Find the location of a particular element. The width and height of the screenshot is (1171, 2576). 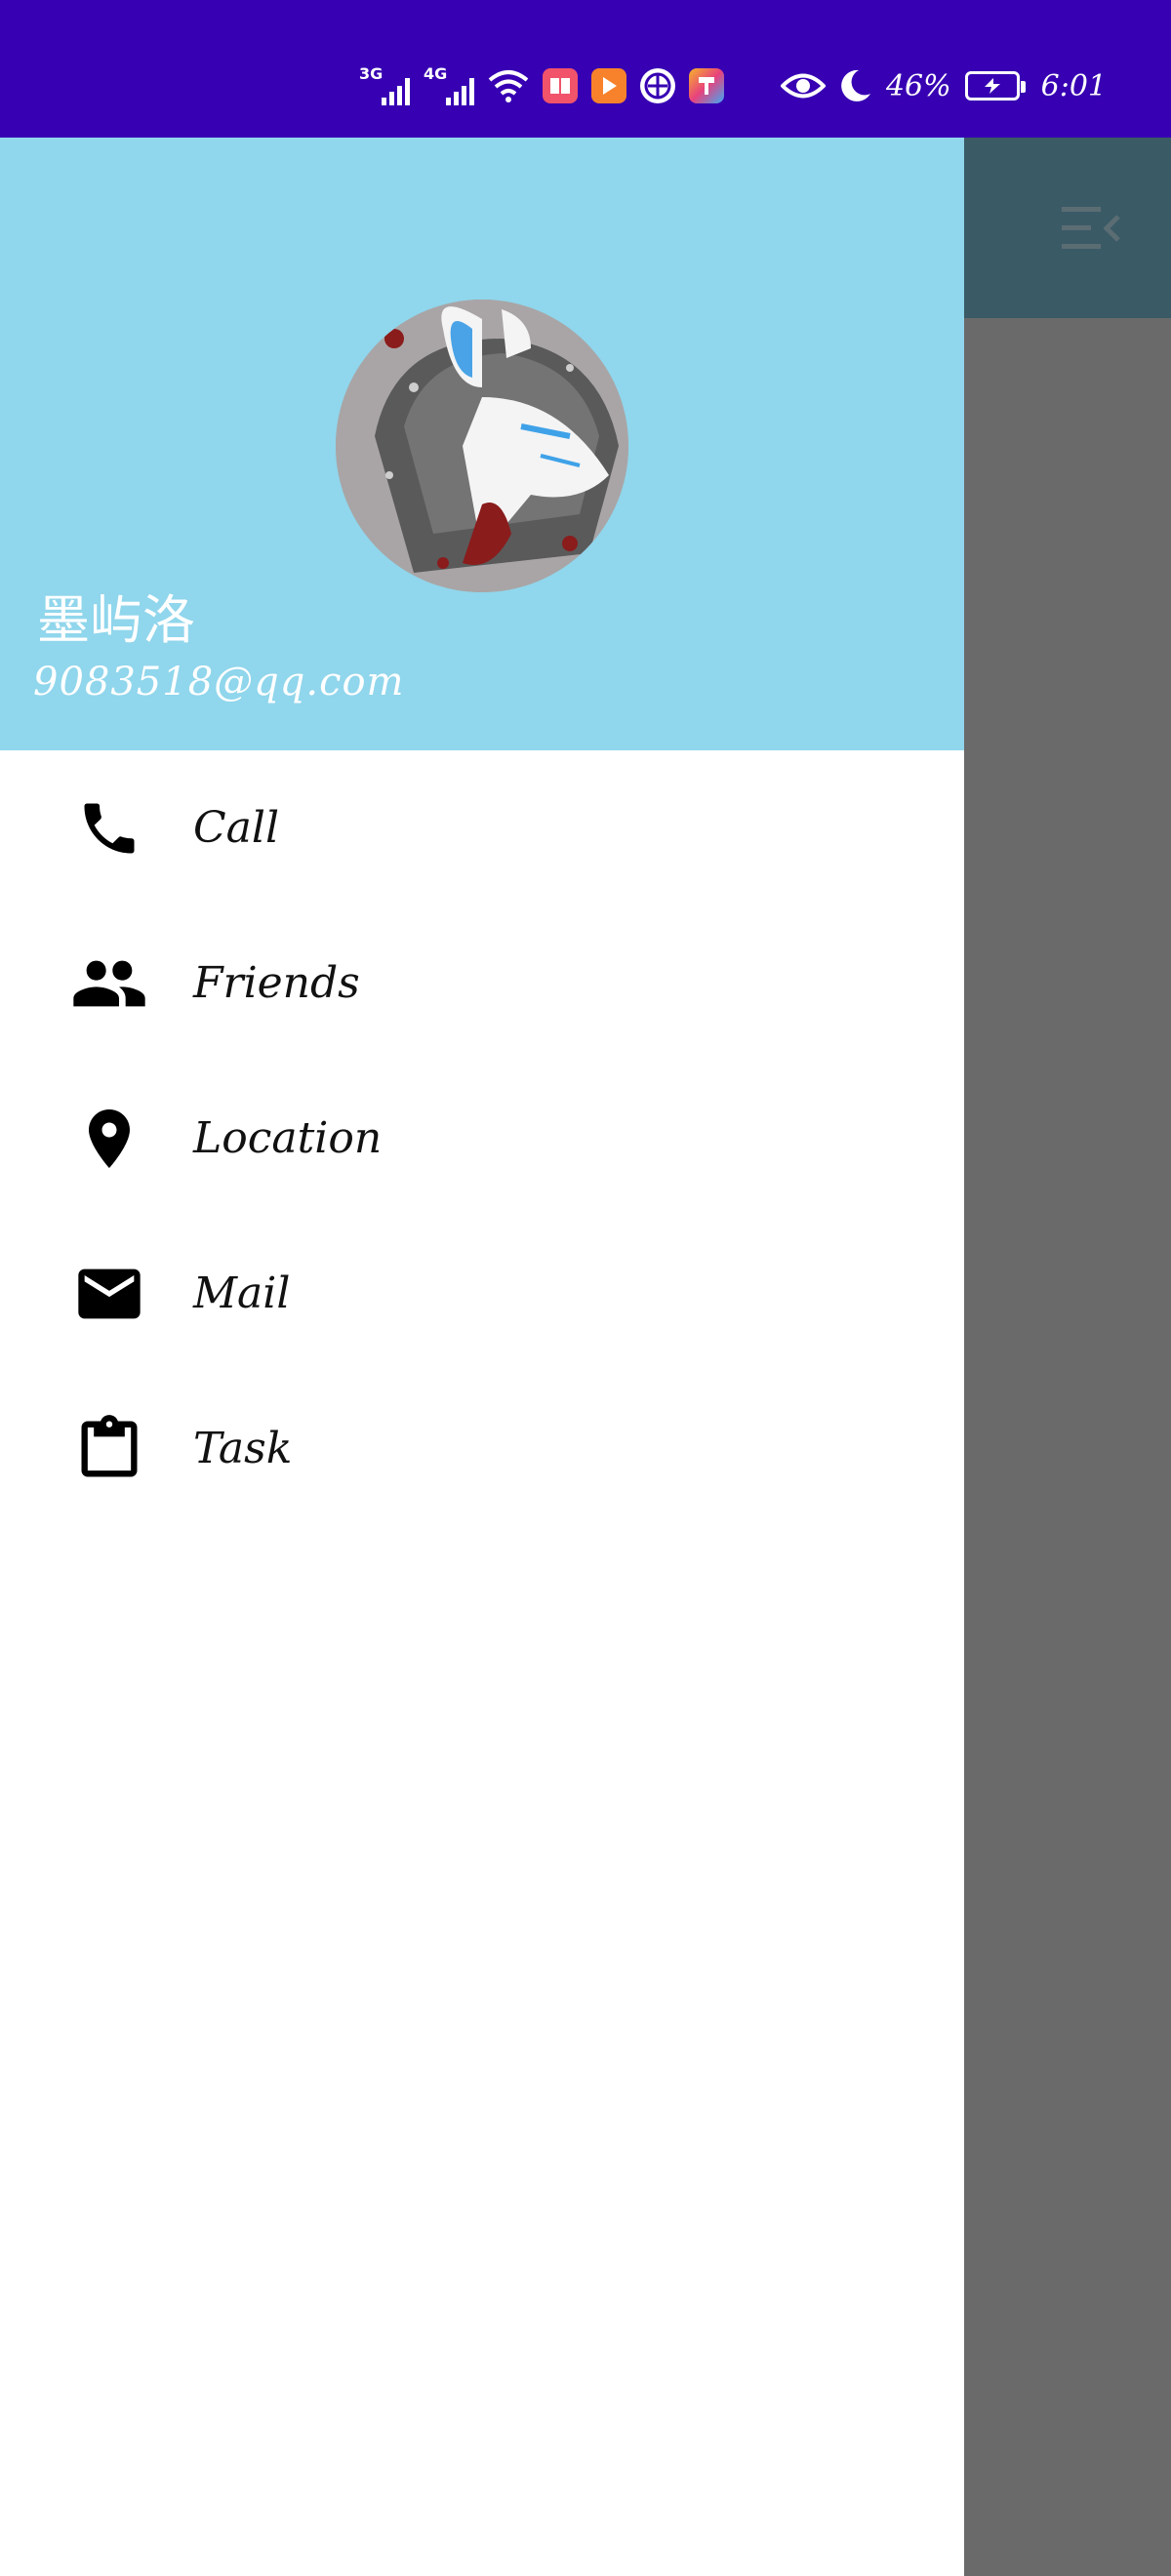

cellular-signal-2: 4G is located at coordinates (449, 85).